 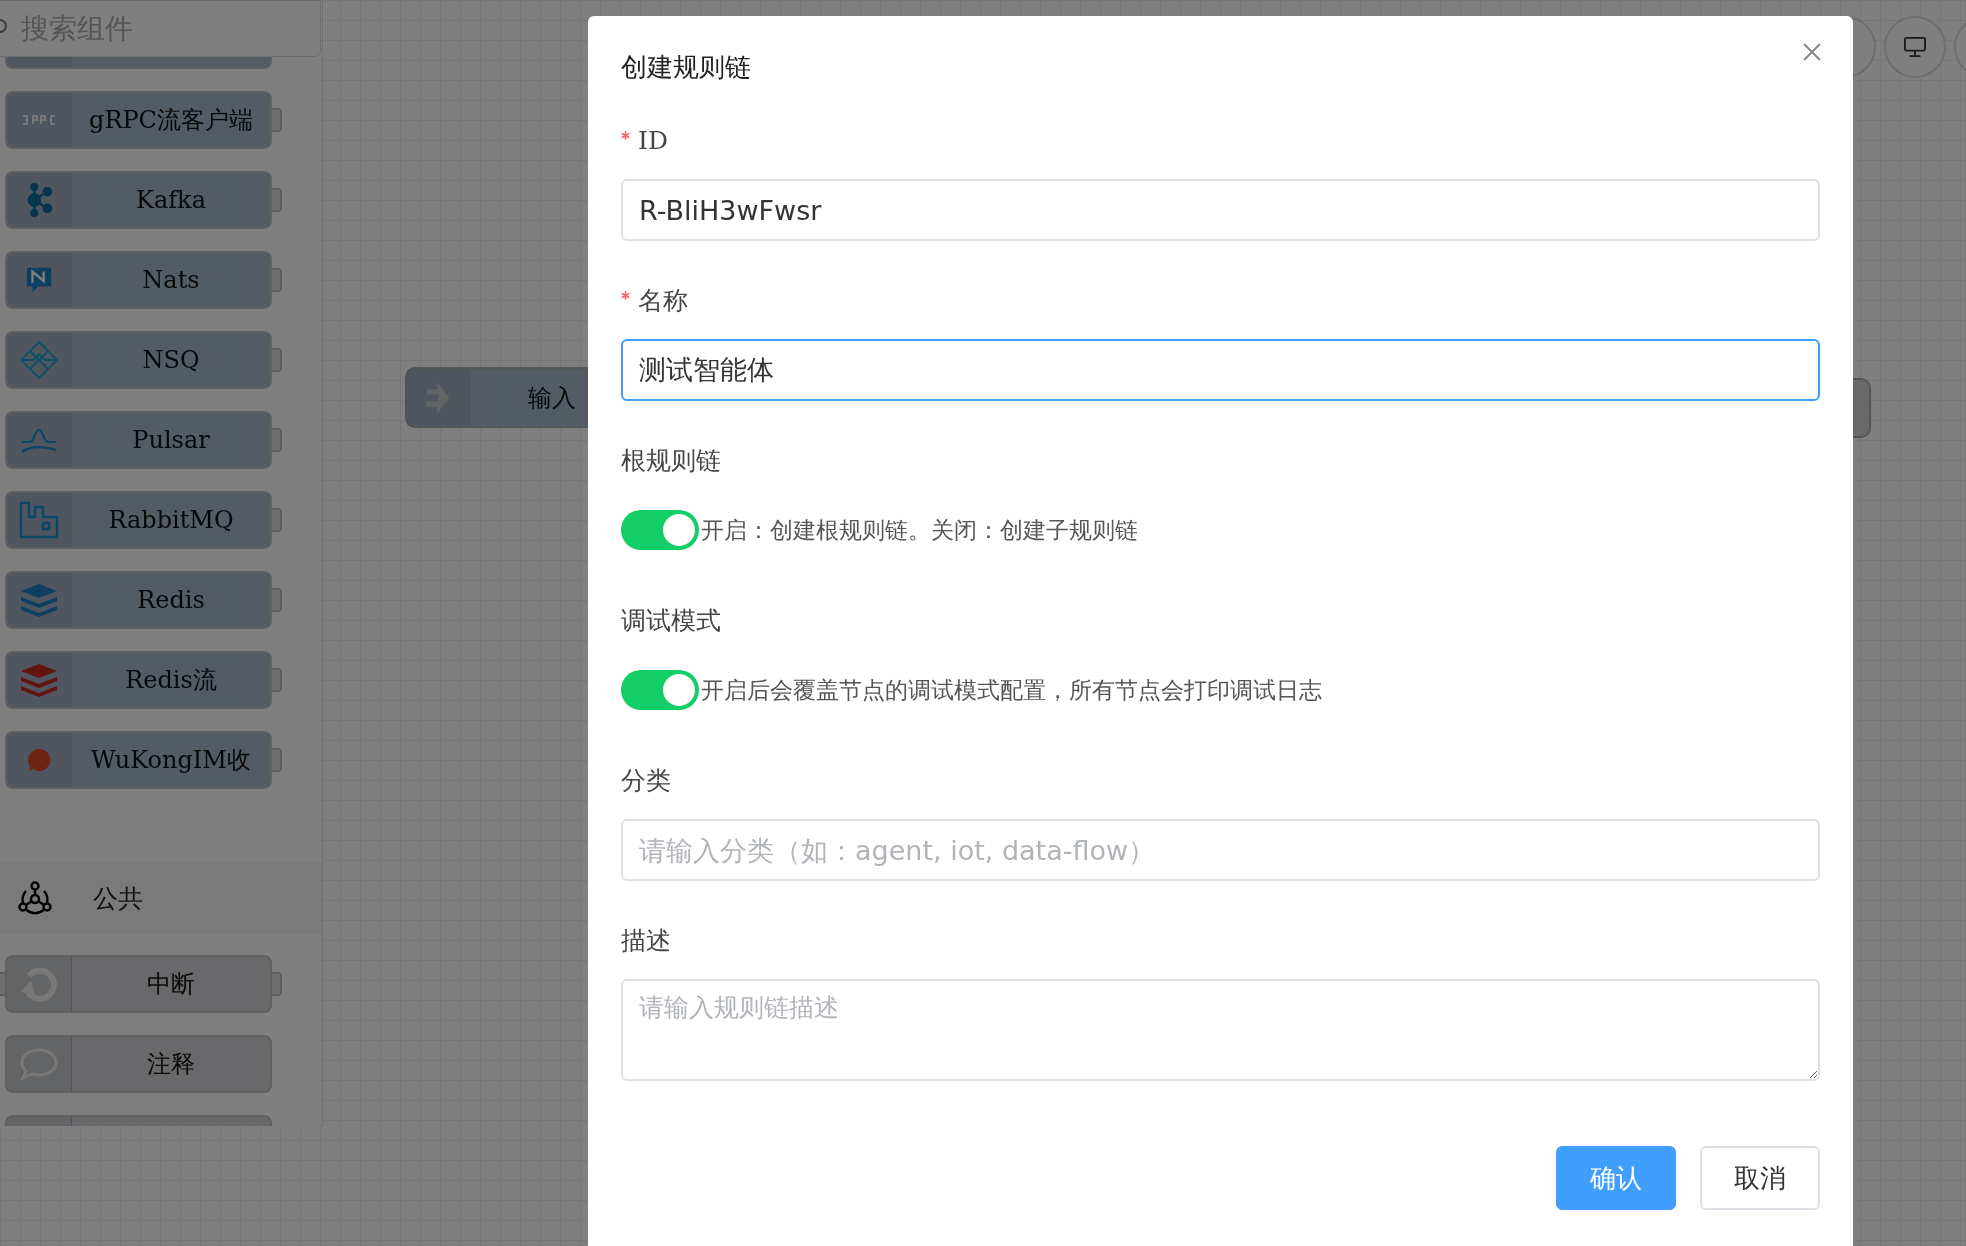 I want to click on node-card: 注释, so click(x=138, y=1064).